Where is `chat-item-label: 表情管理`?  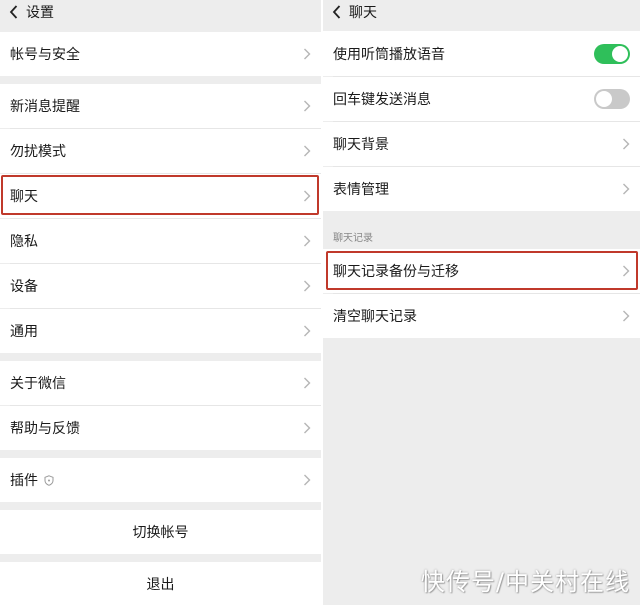 chat-item-label: 表情管理 is located at coordinates (361, 190).